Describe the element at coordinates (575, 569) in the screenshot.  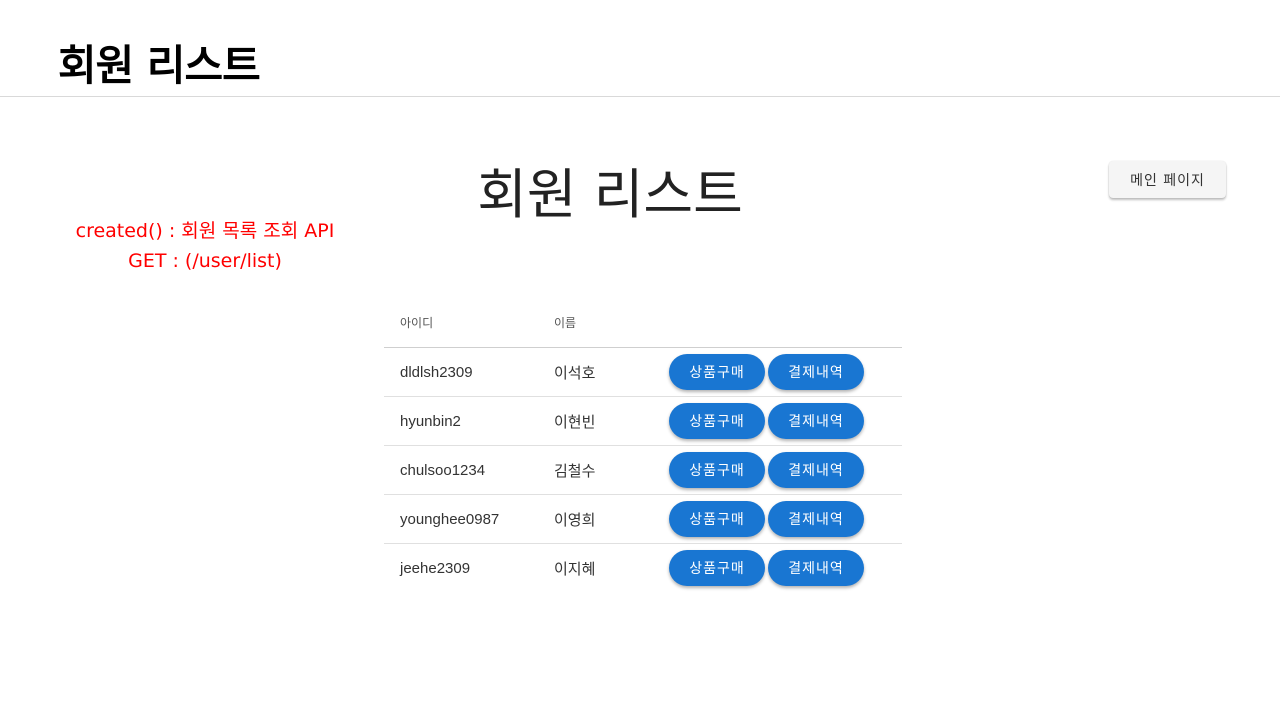
I see `member-name: 이지혜` at that location.